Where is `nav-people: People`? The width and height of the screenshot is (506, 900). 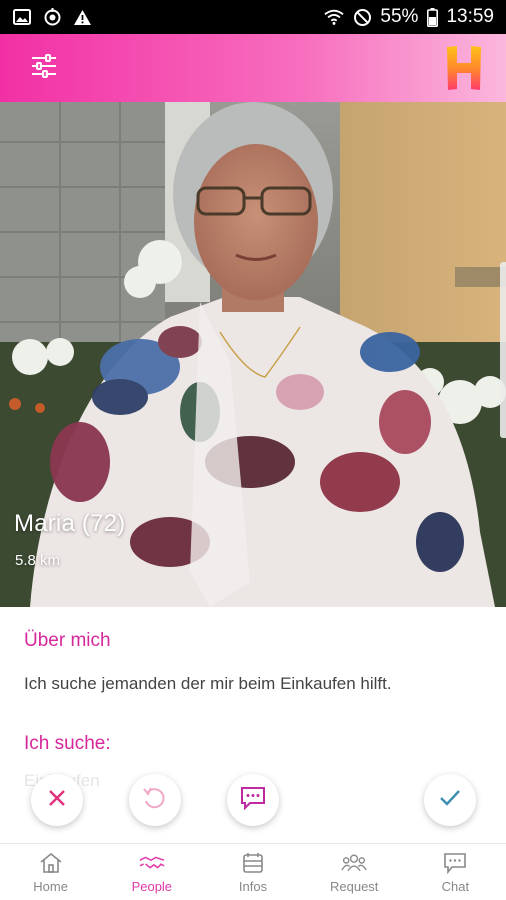
nav-people: People is located at coordinates (151, 872).